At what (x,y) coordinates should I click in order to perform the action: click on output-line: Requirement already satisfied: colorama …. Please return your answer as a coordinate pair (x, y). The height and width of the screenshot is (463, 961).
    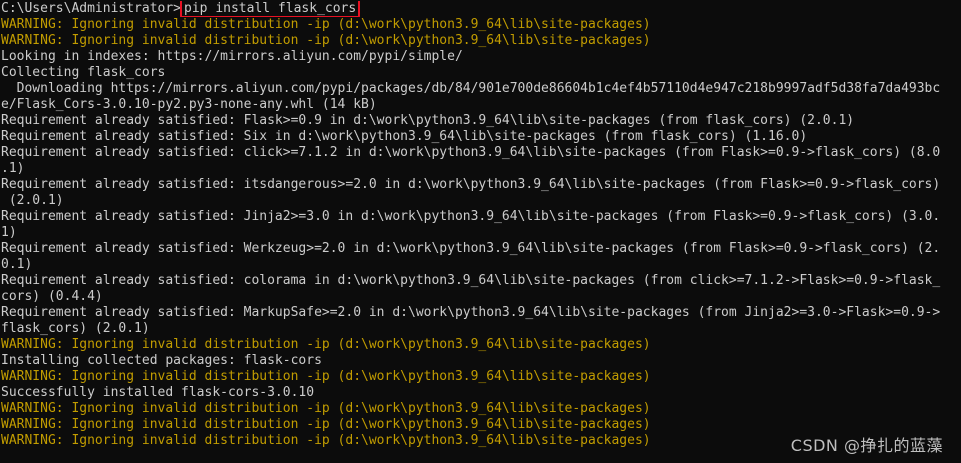
    Looking at the image, I should click on (471, 280).